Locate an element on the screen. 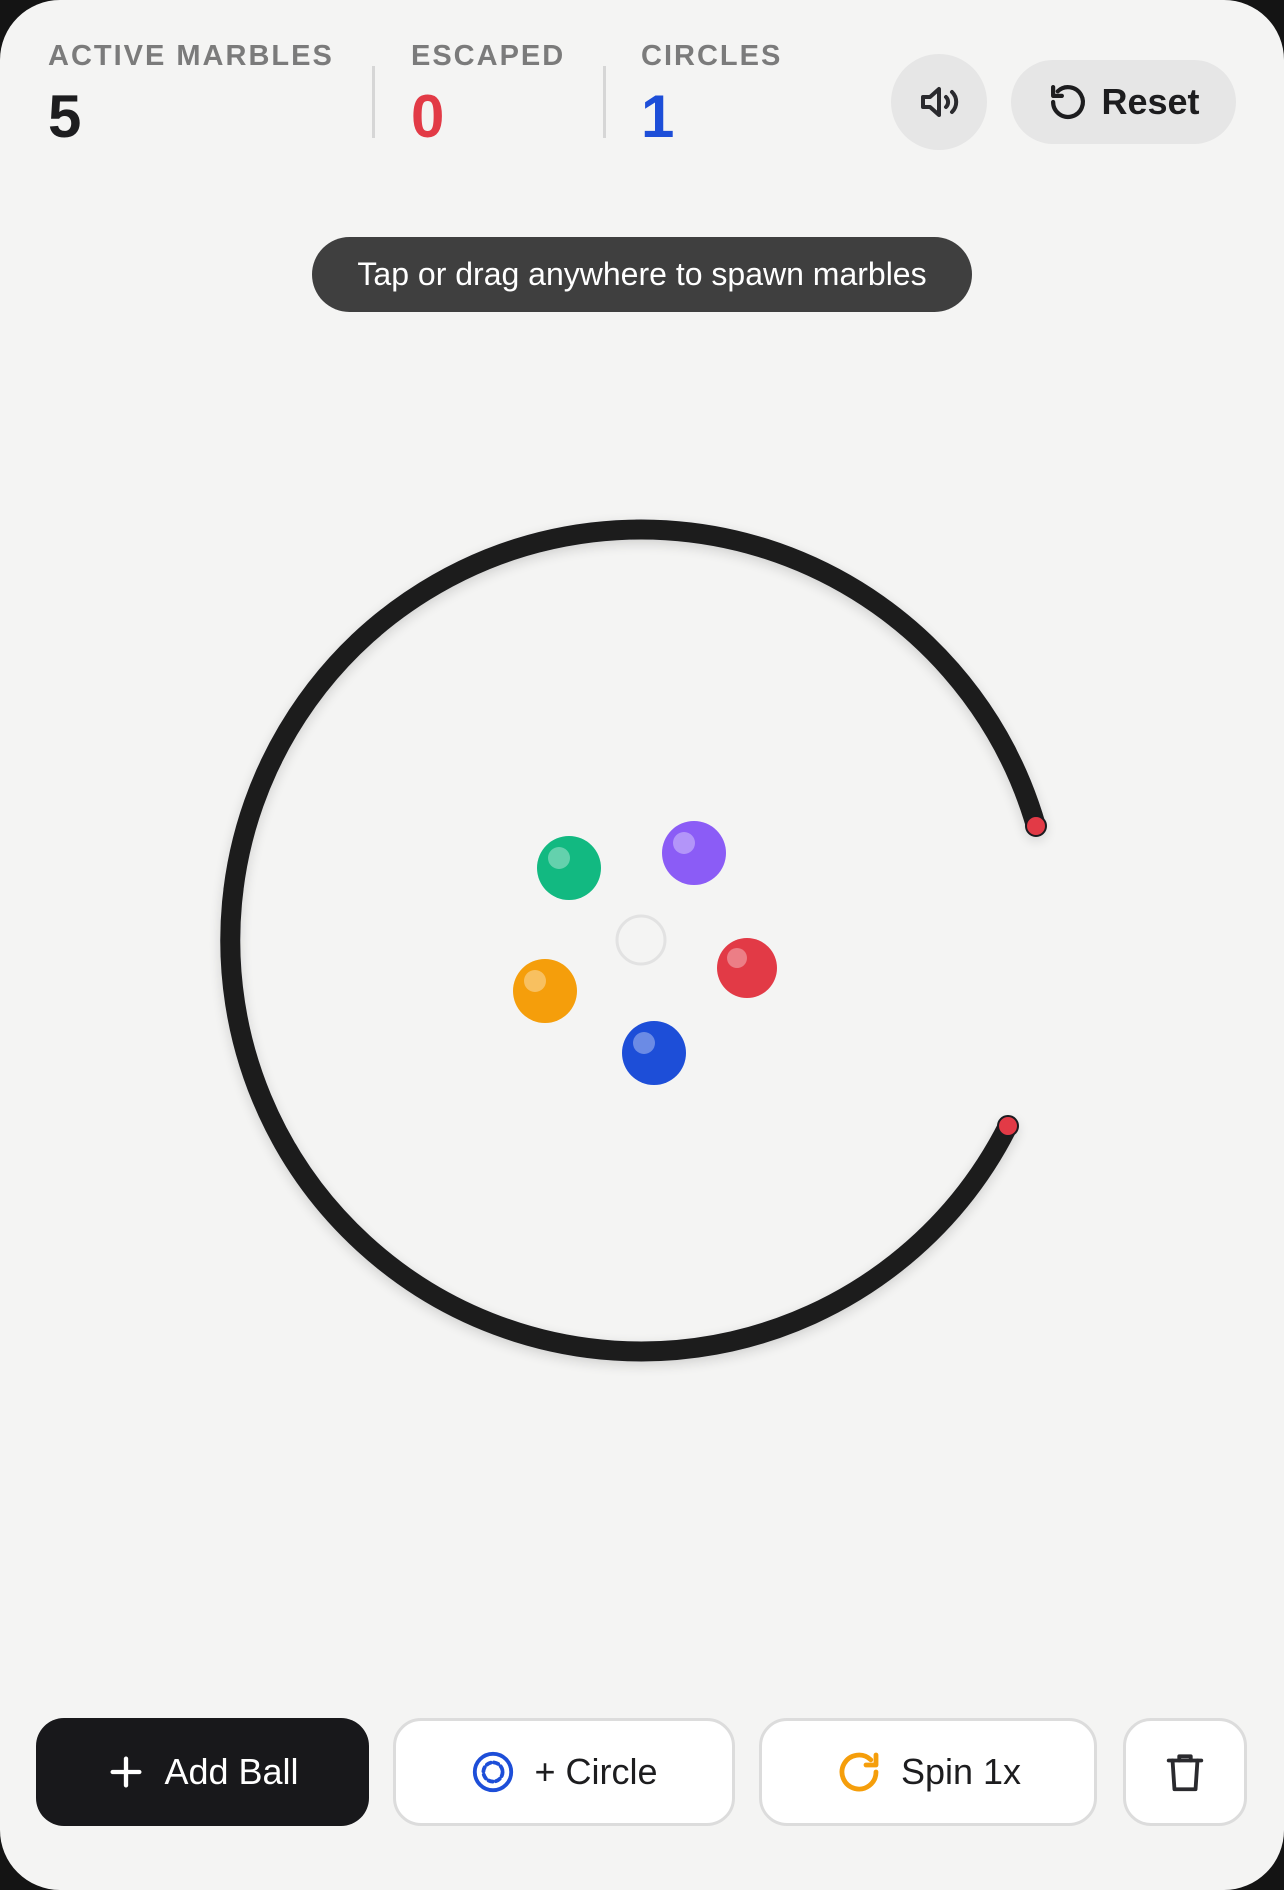 The height and width of the screenshot is (1890, 1284). stat-value: 1 is located at coordinates (658, 116).